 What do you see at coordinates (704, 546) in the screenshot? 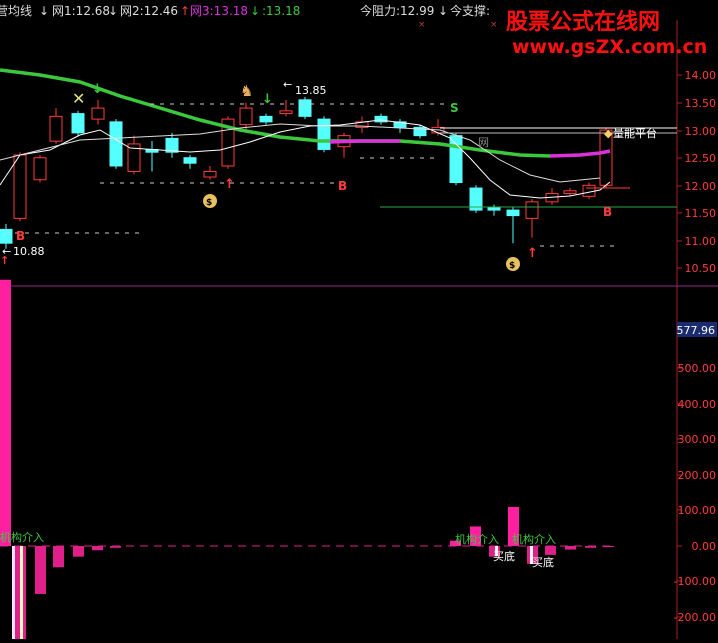
I see `indicator-tick-label: 0.00` at bounding box center [704, 546].